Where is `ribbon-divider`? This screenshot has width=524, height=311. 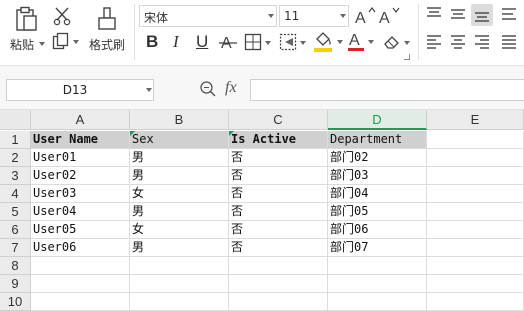 ribbon-divider is located at coordinates (418, 32).